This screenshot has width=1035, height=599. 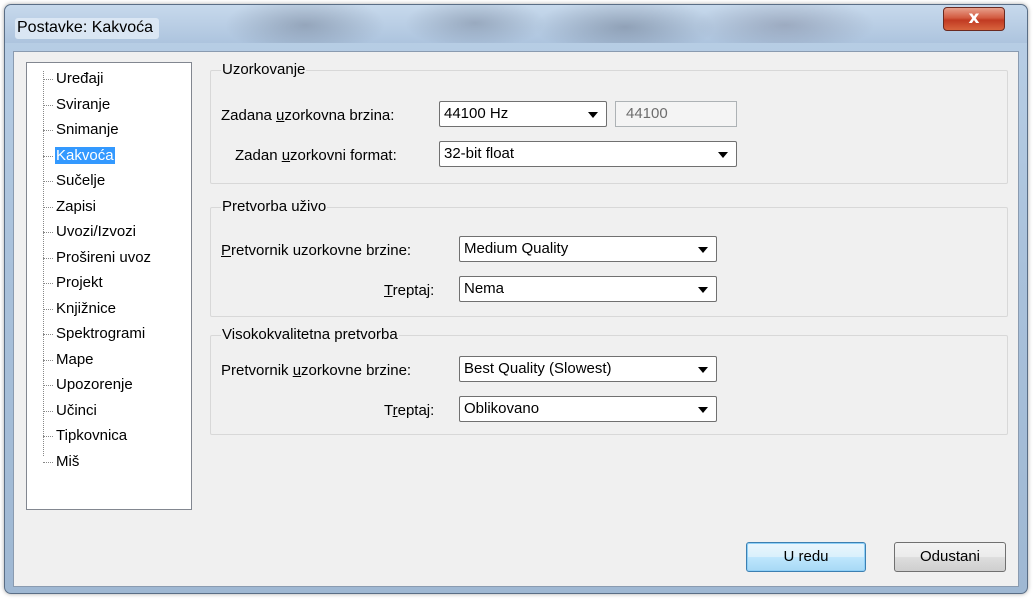 What do you see at coordinates (588, 249) in the screenshot?
I see `realtime-converter-select: Medium Quality` at bounding box center [588, 249].